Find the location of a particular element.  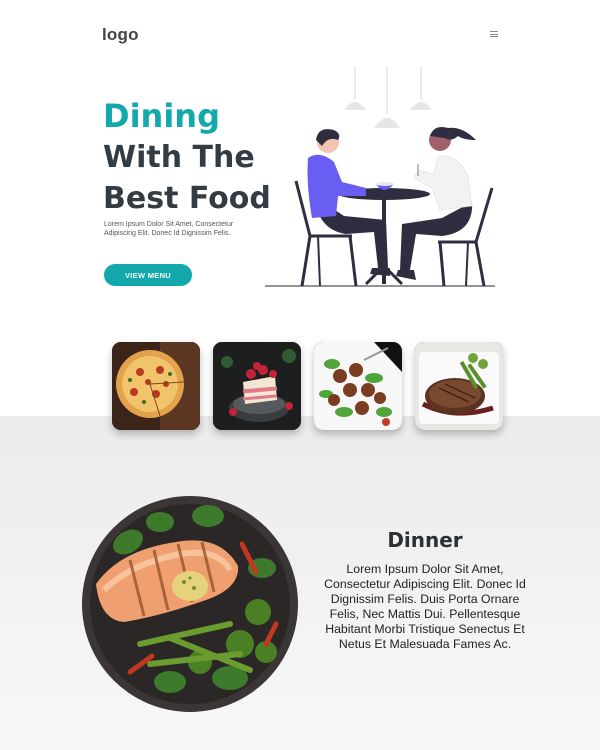

hero-title-line1: Dining is located at coordinates (161, 116).